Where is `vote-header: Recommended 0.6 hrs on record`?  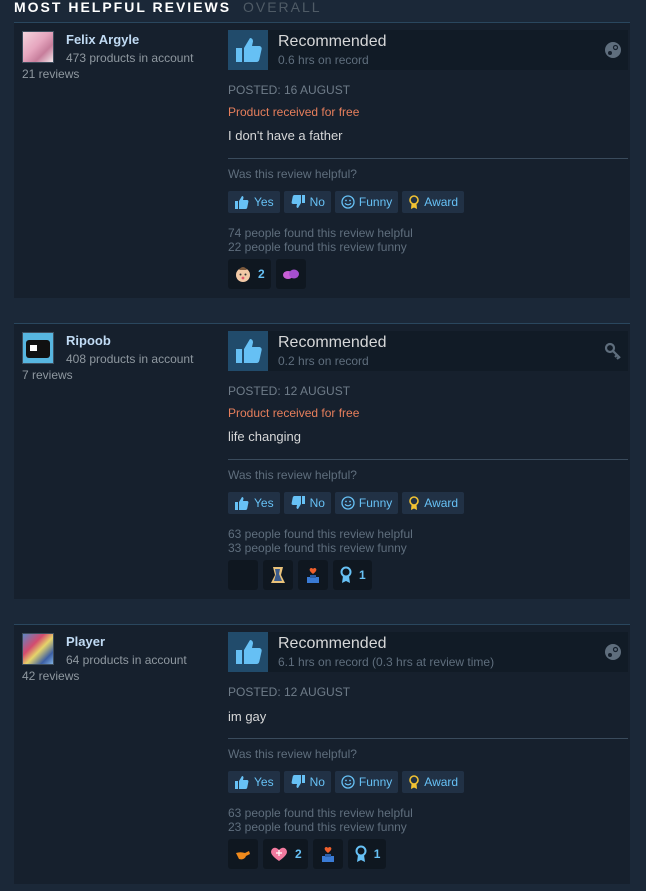 vote-header: Recommended 0.6 hrs on record is located at coordinates (428, 50).